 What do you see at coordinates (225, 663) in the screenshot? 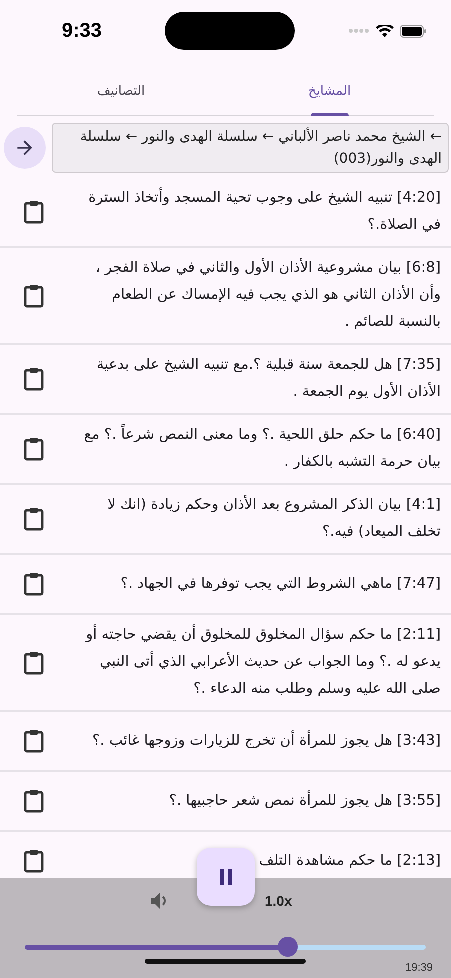
I see `list-item: [2:11] ما حكم سؤال المخلوق للمخلوق أن يقضي حاجته أو يدعو له .؟ وما الجواب عن حديث الأعرابي الذي أتى النبي صلى الله عليه وسلم وطلب منه الدعاء .؟` at bounding box center [225, 663].